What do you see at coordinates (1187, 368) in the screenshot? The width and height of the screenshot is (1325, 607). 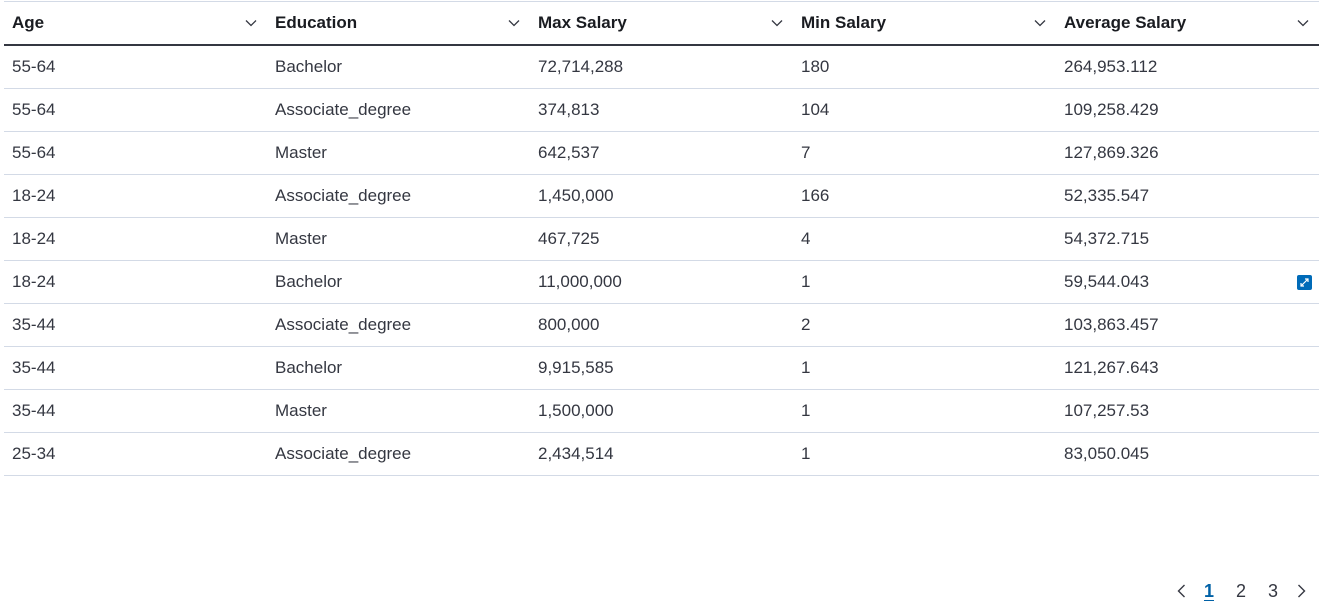 I see `cell-average-salary: 121,267.643` at bounding box center [1187, 368].